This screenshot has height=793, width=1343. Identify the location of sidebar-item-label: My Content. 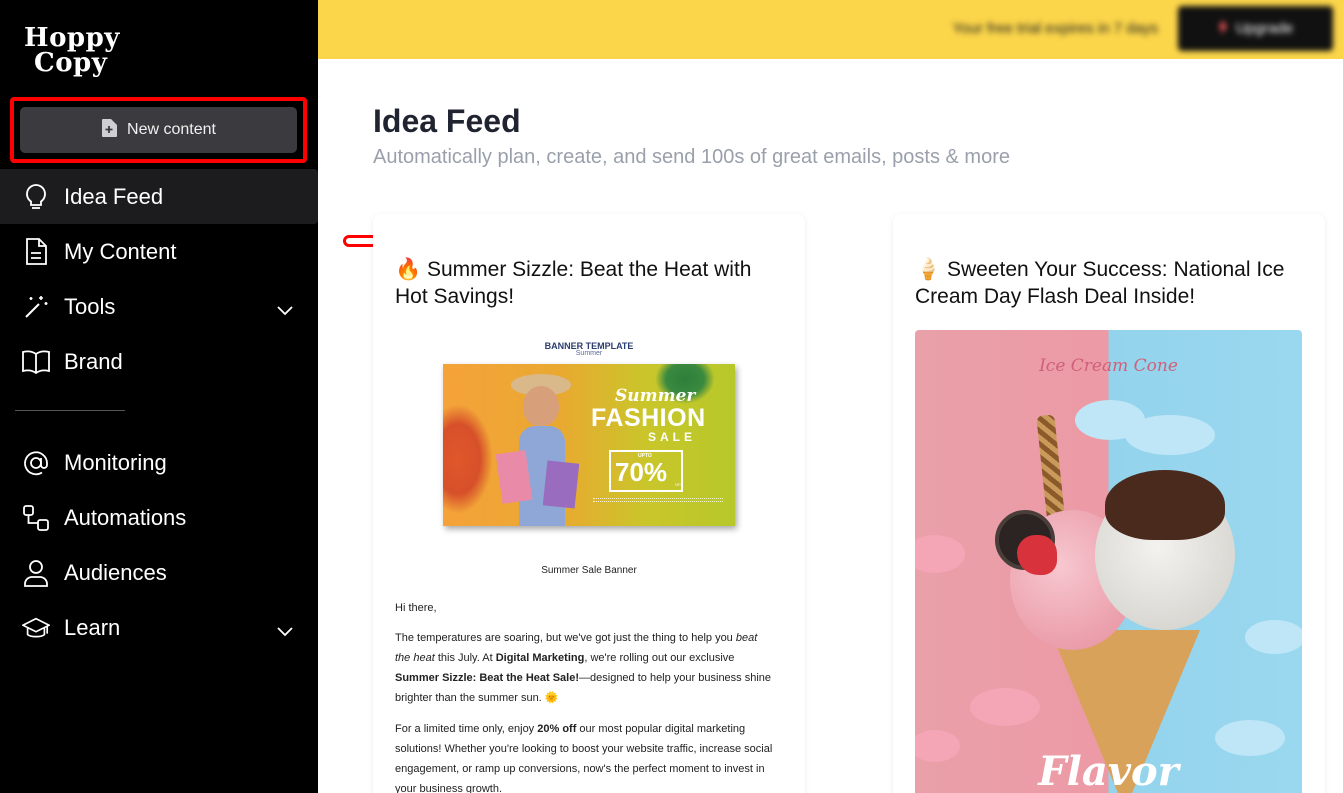
(120, 251).